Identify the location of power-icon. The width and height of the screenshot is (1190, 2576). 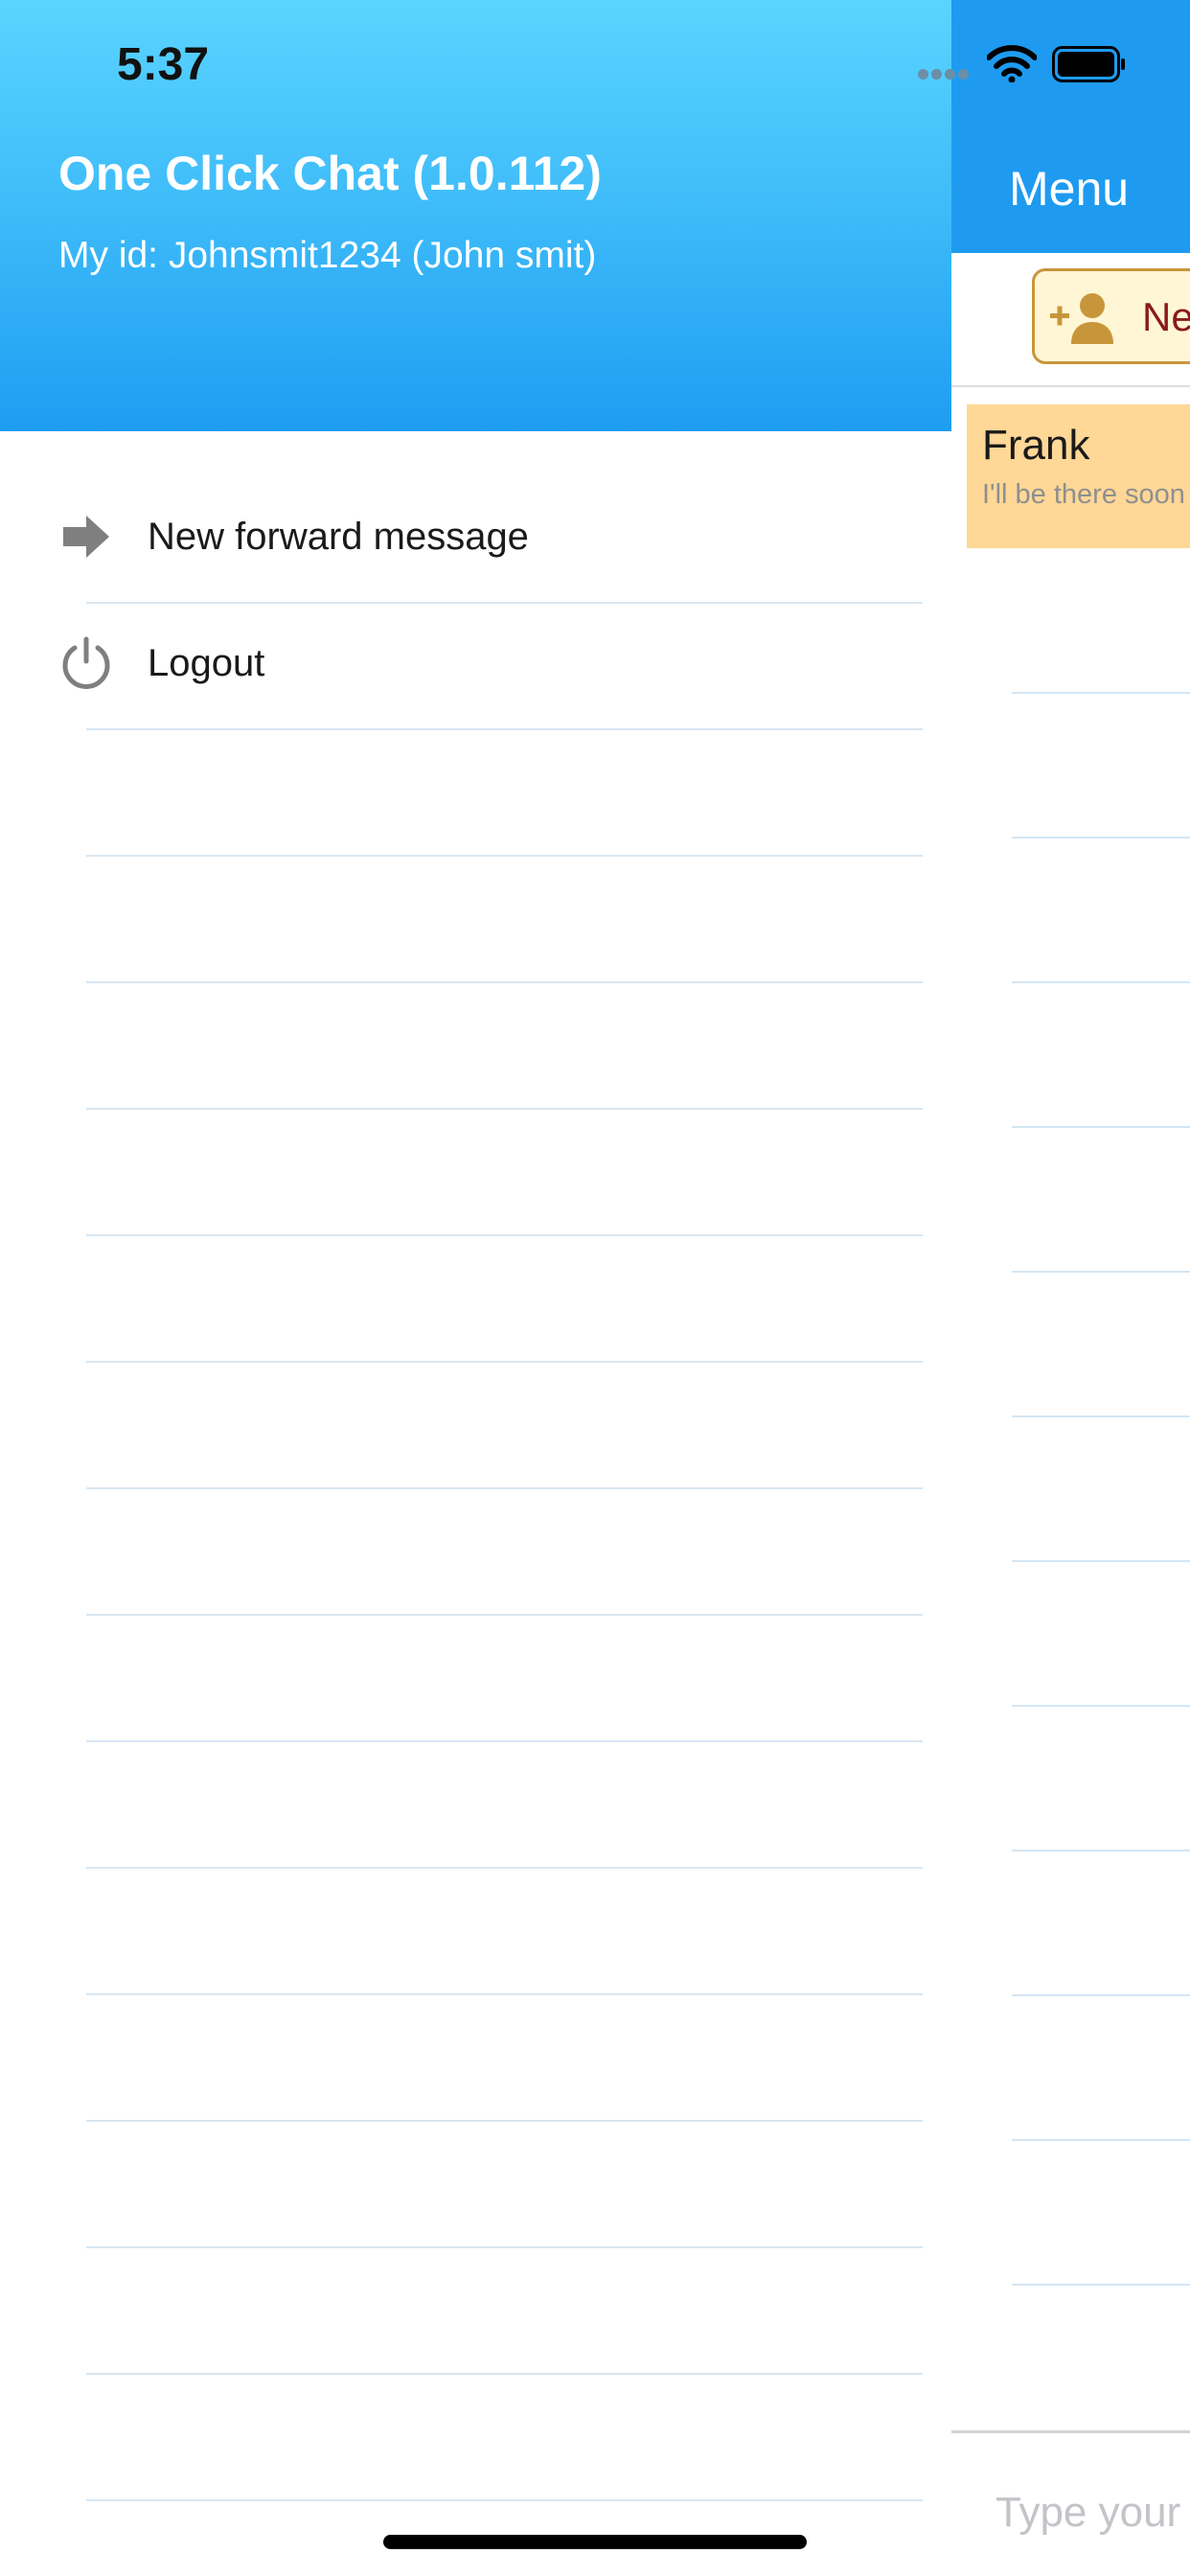
(86, 662).